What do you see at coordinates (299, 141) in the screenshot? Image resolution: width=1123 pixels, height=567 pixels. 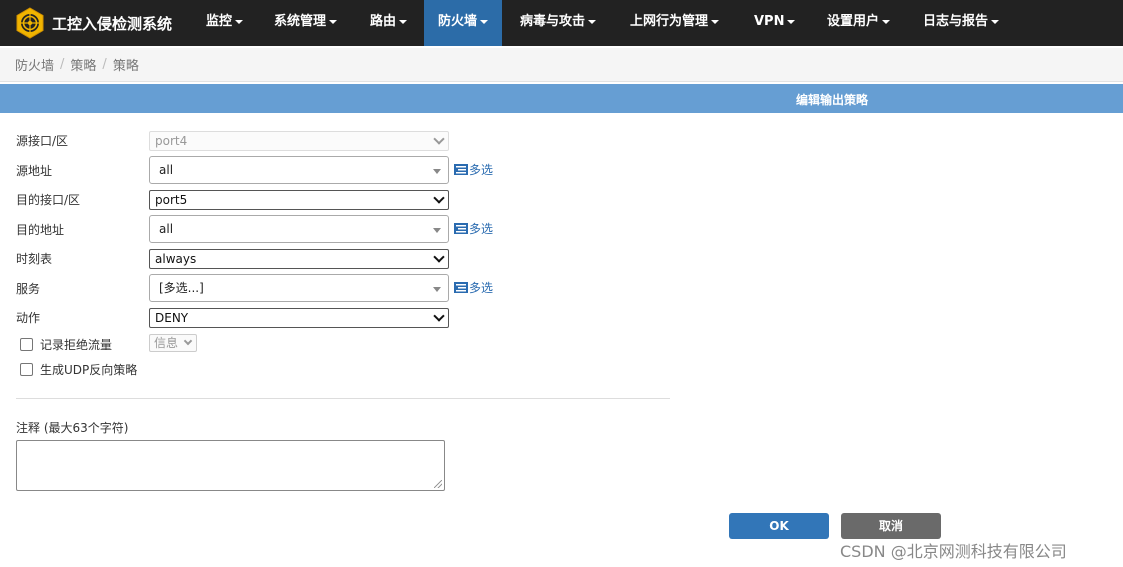 I see `src-intf-select: port4` at bounding box center [299, 141].